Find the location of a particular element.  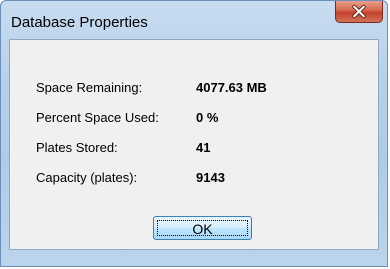

title-bar: Database Properties is located at coordinates (194, 20).